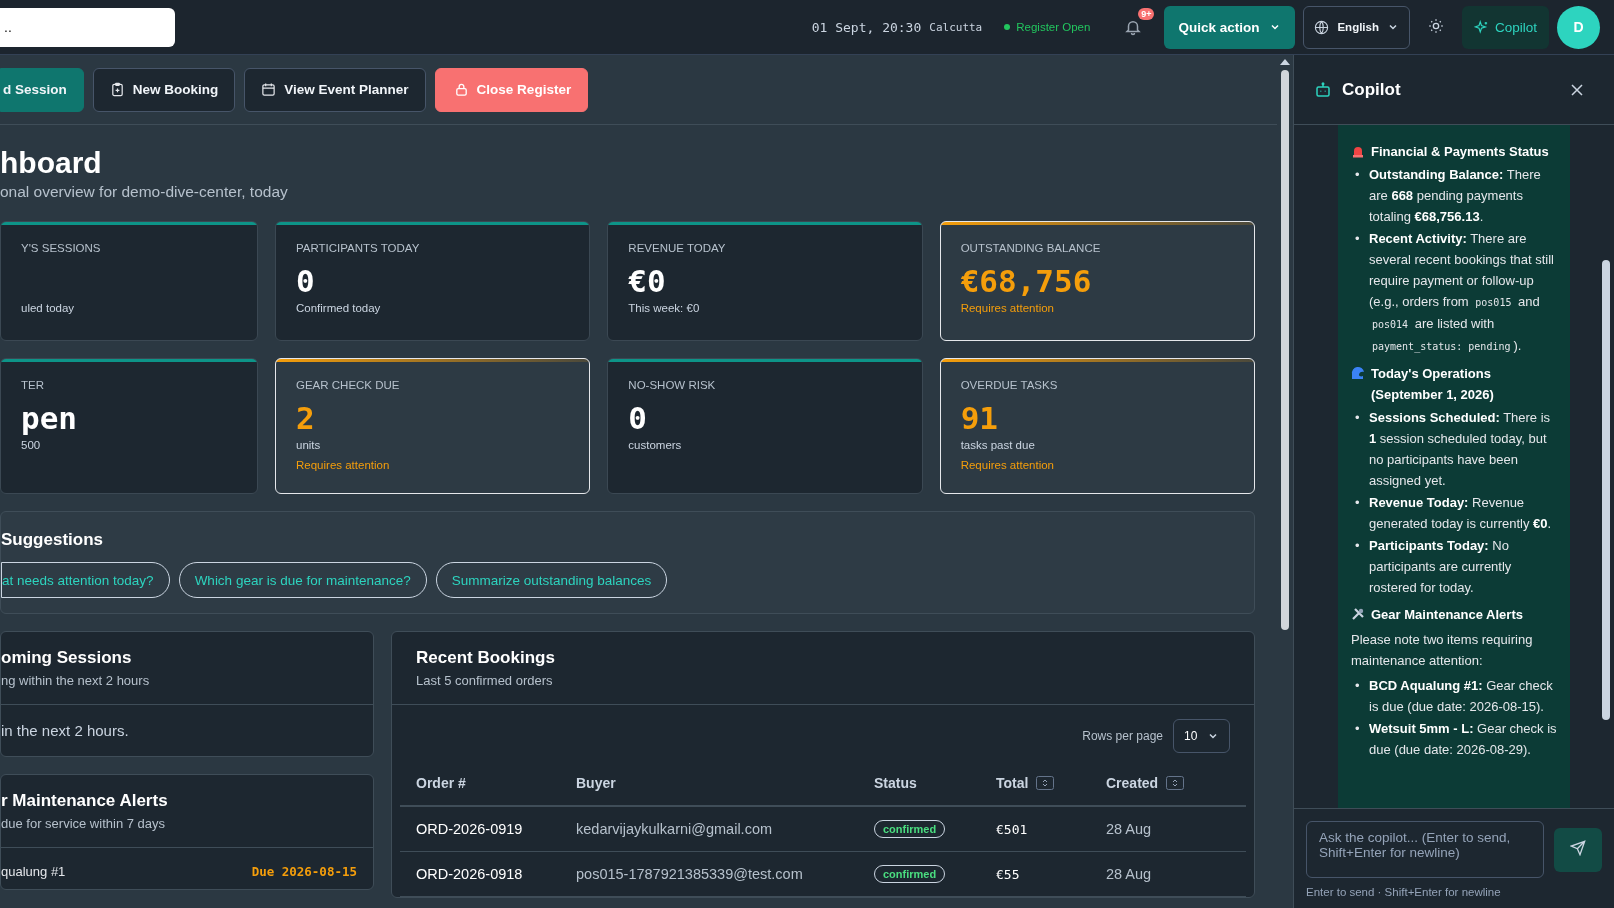 This screenshot has width=1614, height=908. Describe the element at coordinates (1012, 783) in the screenshot. I see `column-header: Total` at that location.